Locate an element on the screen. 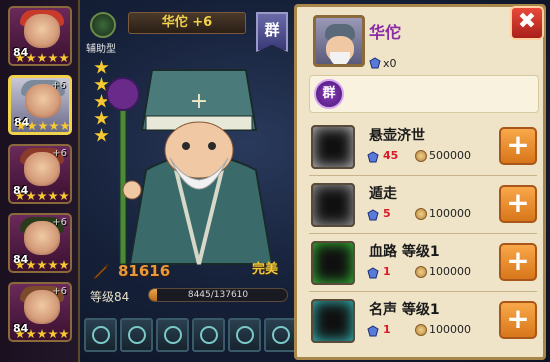  skill-row: 名声 等级1 1 100000 + is located at coordinates (423, 319).